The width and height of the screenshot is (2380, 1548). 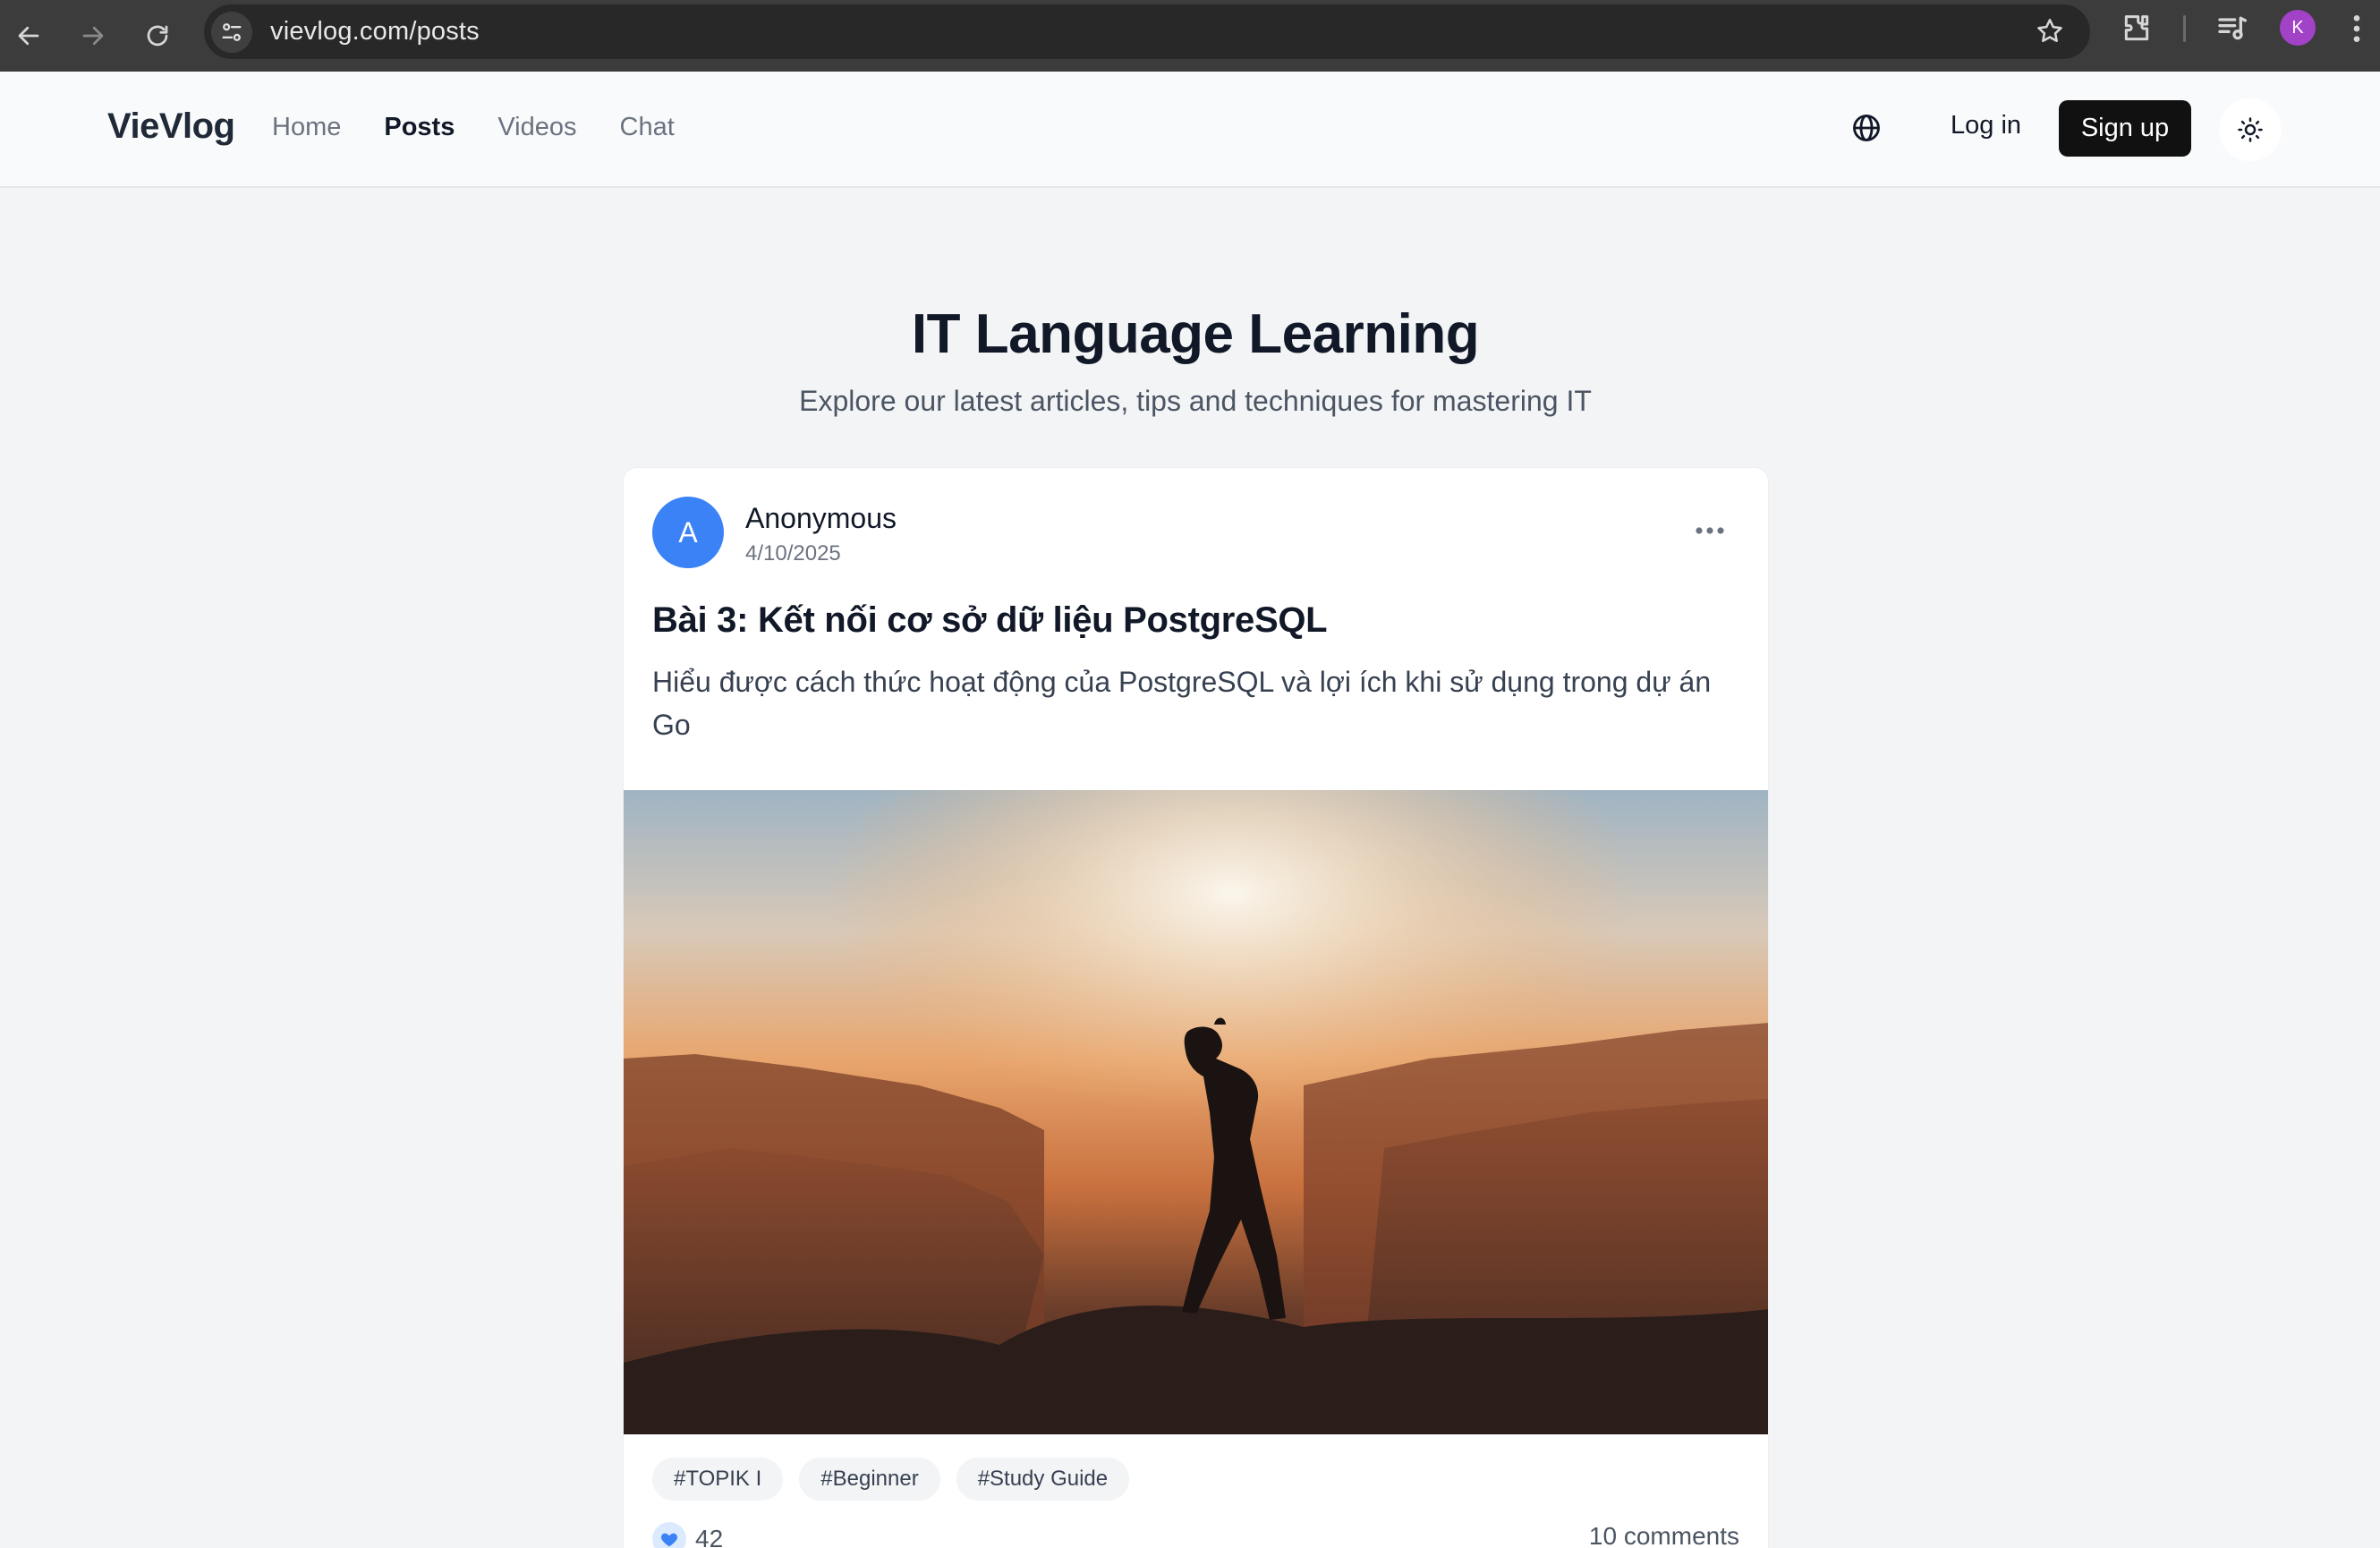 I want to click on arrow-left-icon, so click(x=29, y=36).